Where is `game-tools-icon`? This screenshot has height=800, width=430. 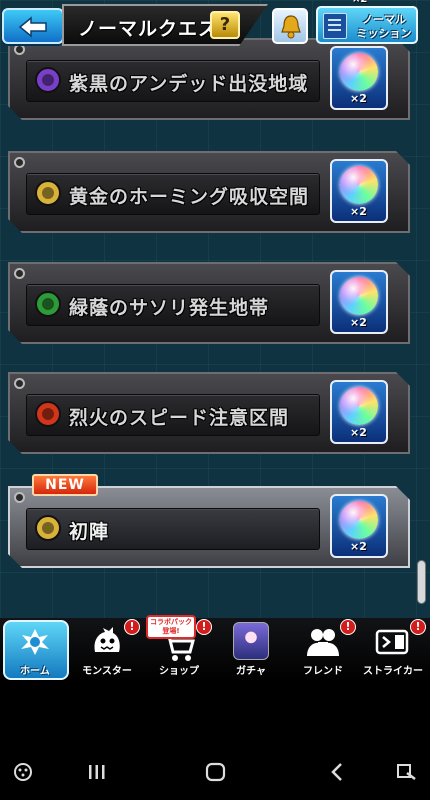
game-tools-icon is located at coordinates (23, 772).